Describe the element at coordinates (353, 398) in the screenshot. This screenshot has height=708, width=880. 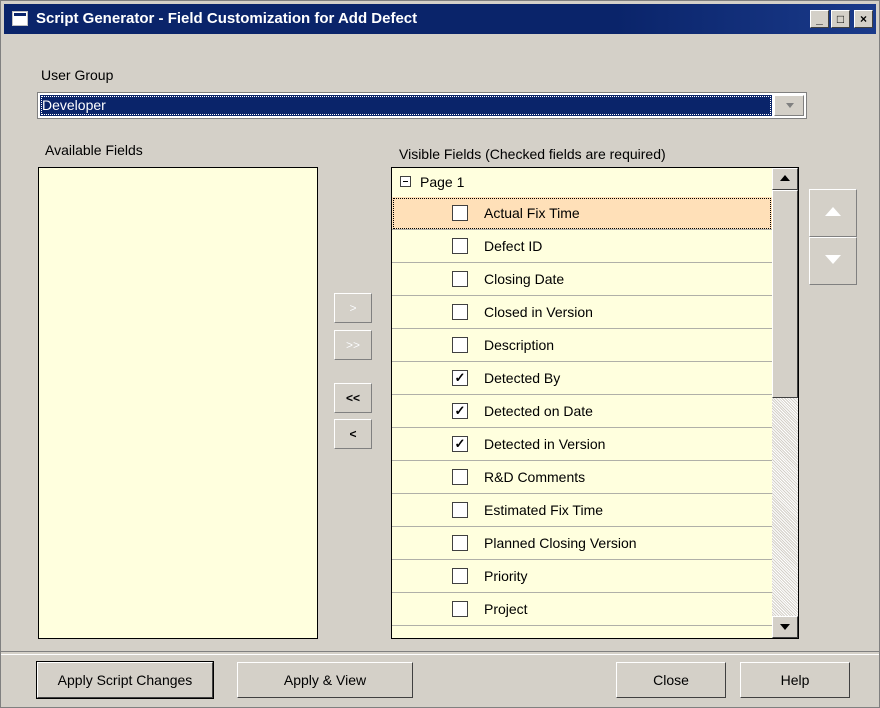
I see `remove-all-fields-button: <<` at that location.